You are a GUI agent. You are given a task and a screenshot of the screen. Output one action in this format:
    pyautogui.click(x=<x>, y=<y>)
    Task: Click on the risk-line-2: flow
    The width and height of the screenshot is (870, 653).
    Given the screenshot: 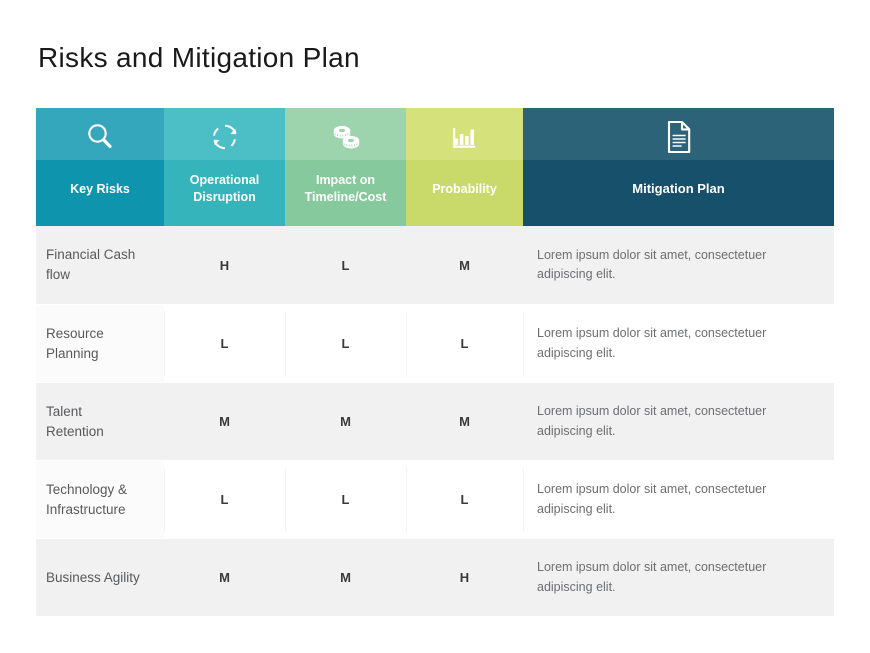 What is the action you would take?
    pyautogui.click(x=58, y=274)
    